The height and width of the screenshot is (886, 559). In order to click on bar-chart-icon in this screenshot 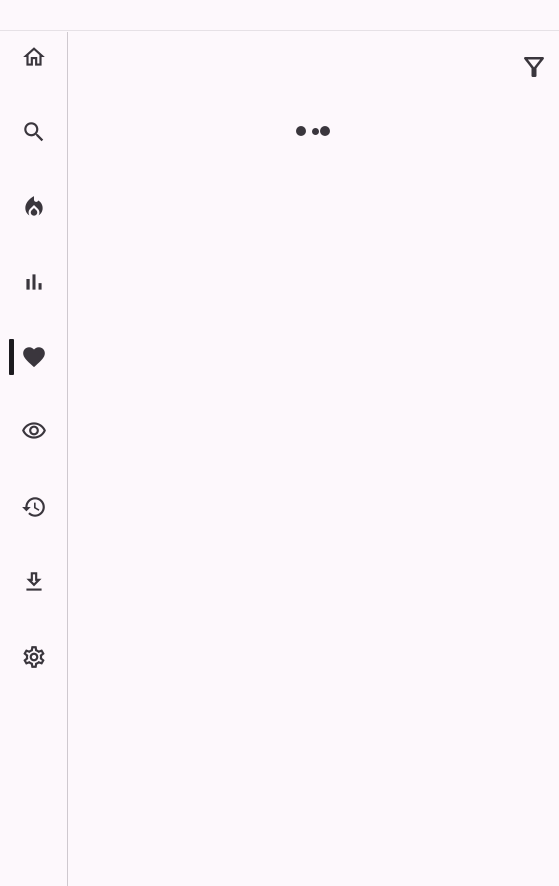, I will do `click(34, 282)`.